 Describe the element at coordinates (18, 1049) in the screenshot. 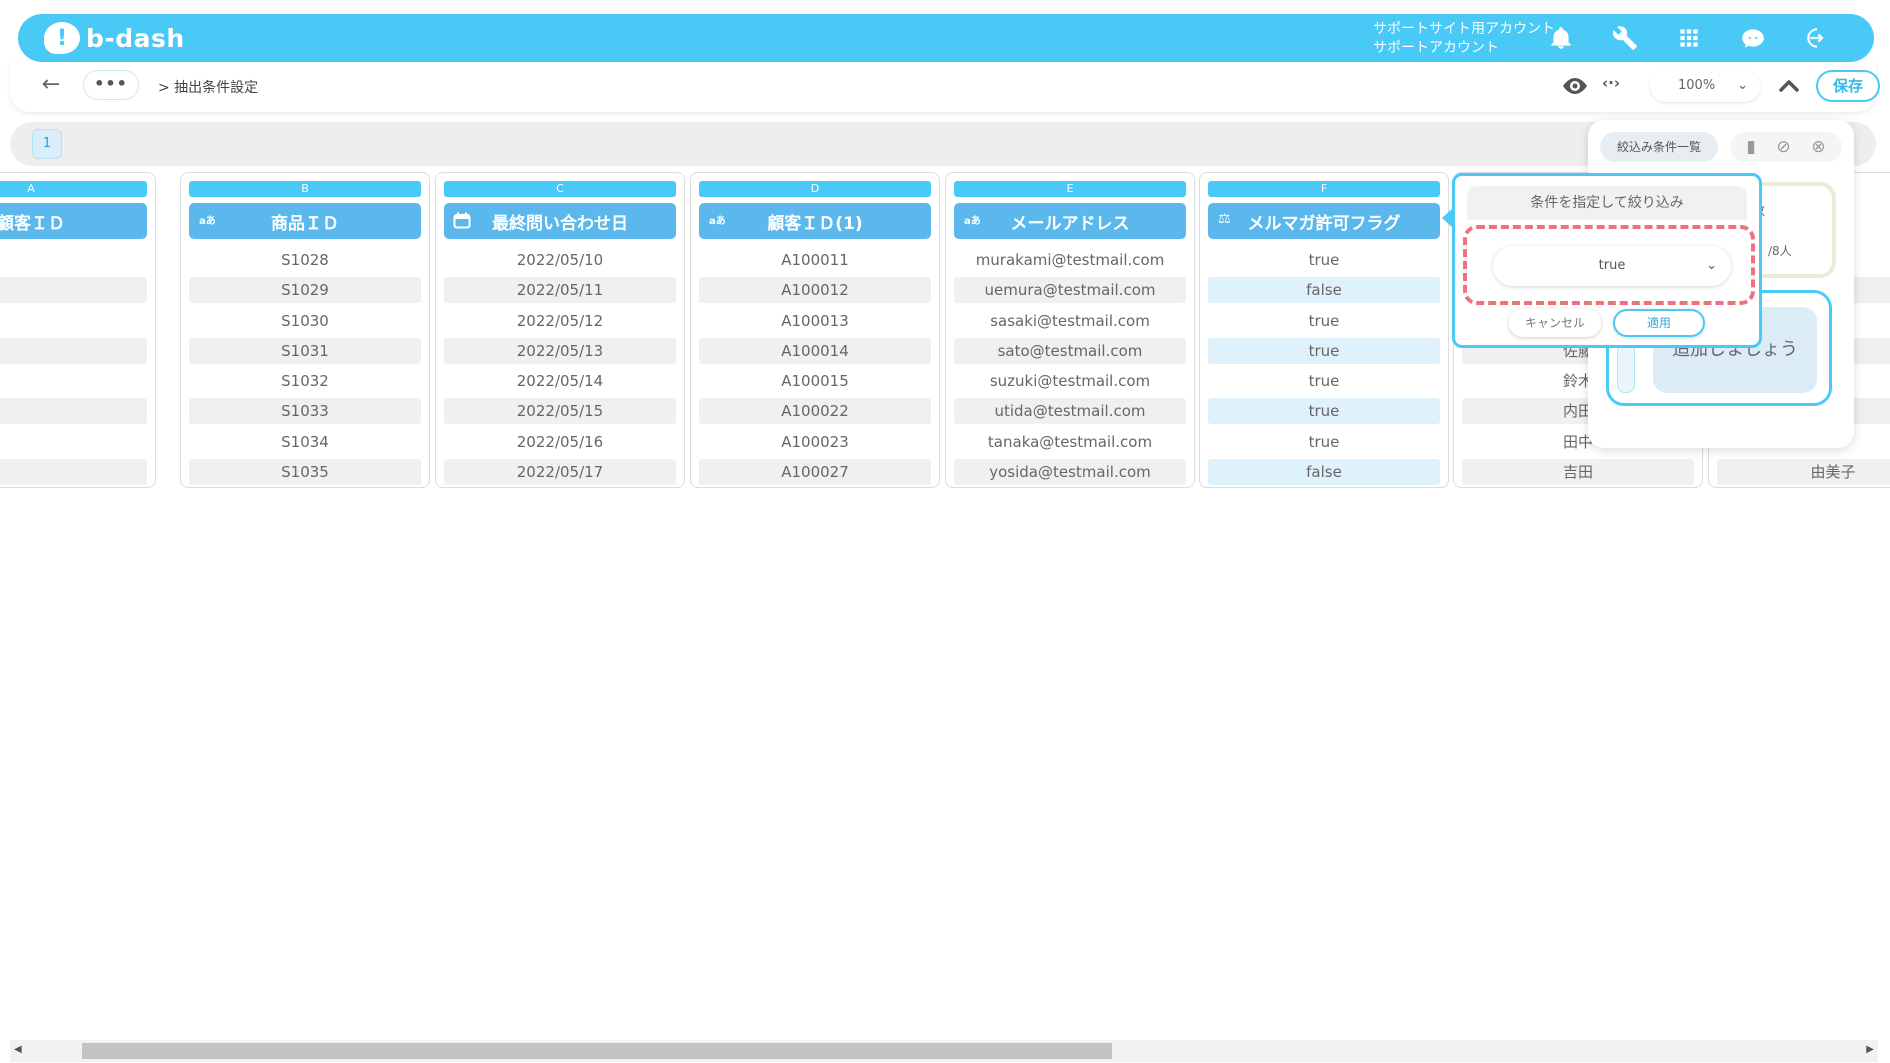

I see `scroll-left-icon: ◀` at that location.